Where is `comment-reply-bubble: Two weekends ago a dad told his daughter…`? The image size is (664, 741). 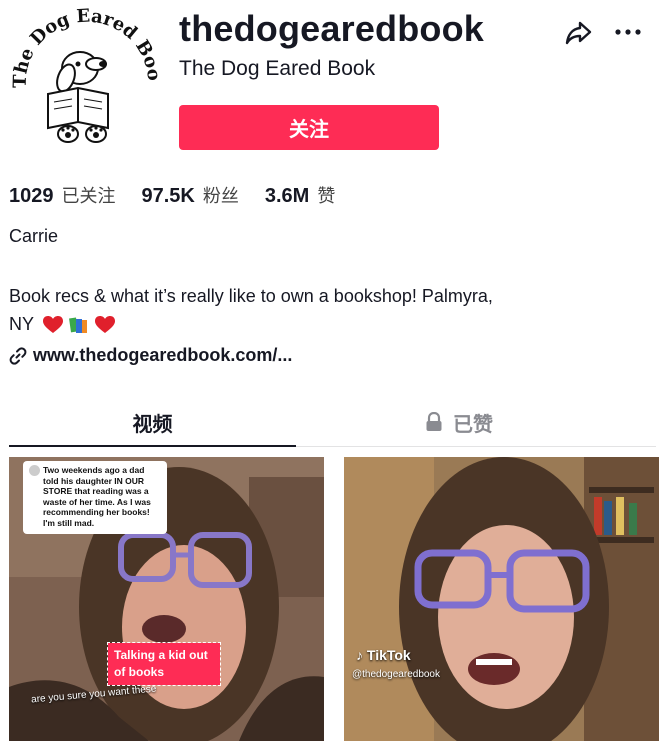
comment-reply-bubble: Two weekends ago a dad told his daughter… is located at coordinates (95, 497).